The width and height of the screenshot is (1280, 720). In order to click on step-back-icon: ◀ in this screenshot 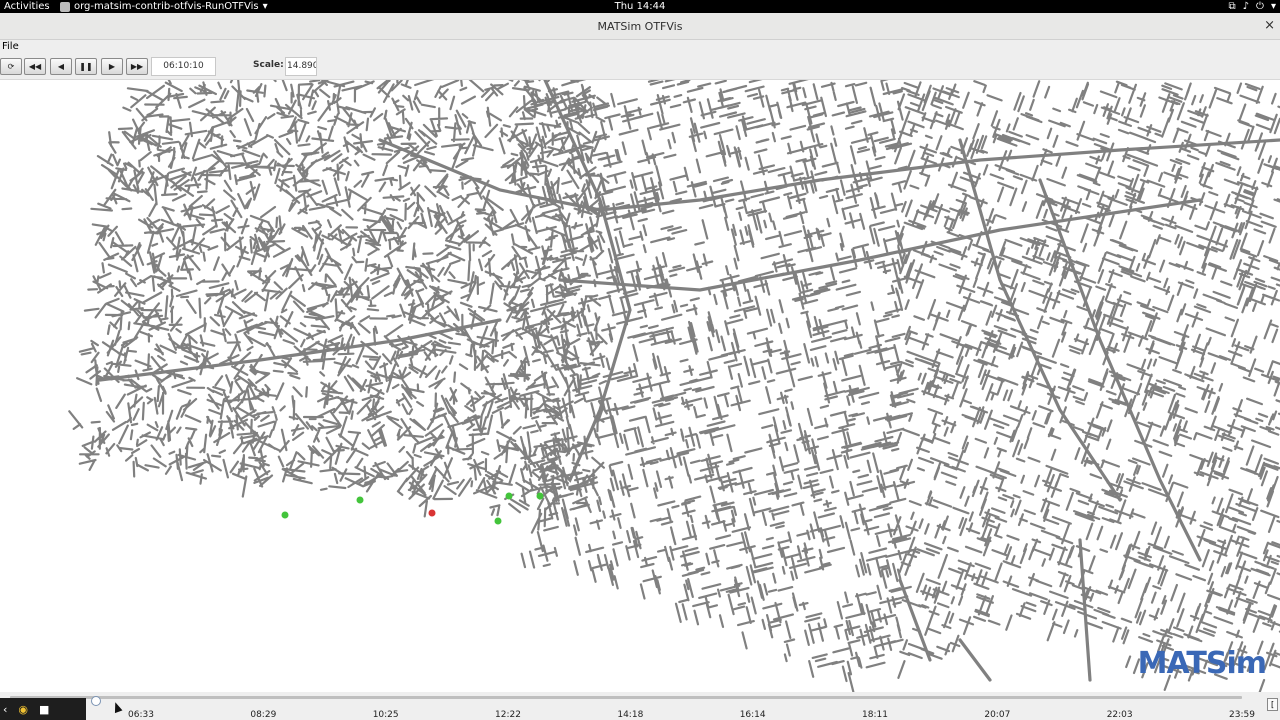, I will do `click(61, 66)`.